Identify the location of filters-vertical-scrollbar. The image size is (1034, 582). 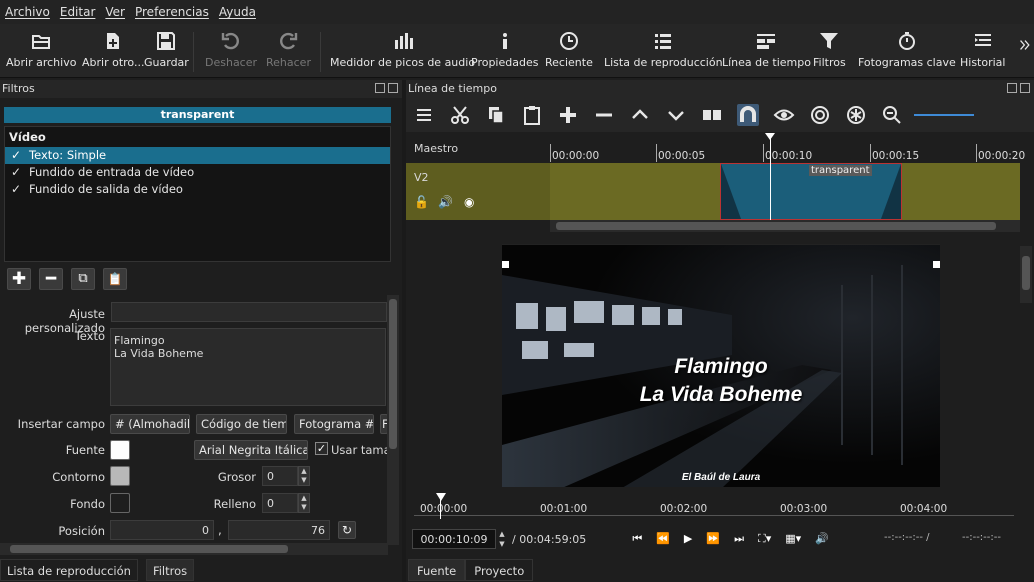
(393, 420).